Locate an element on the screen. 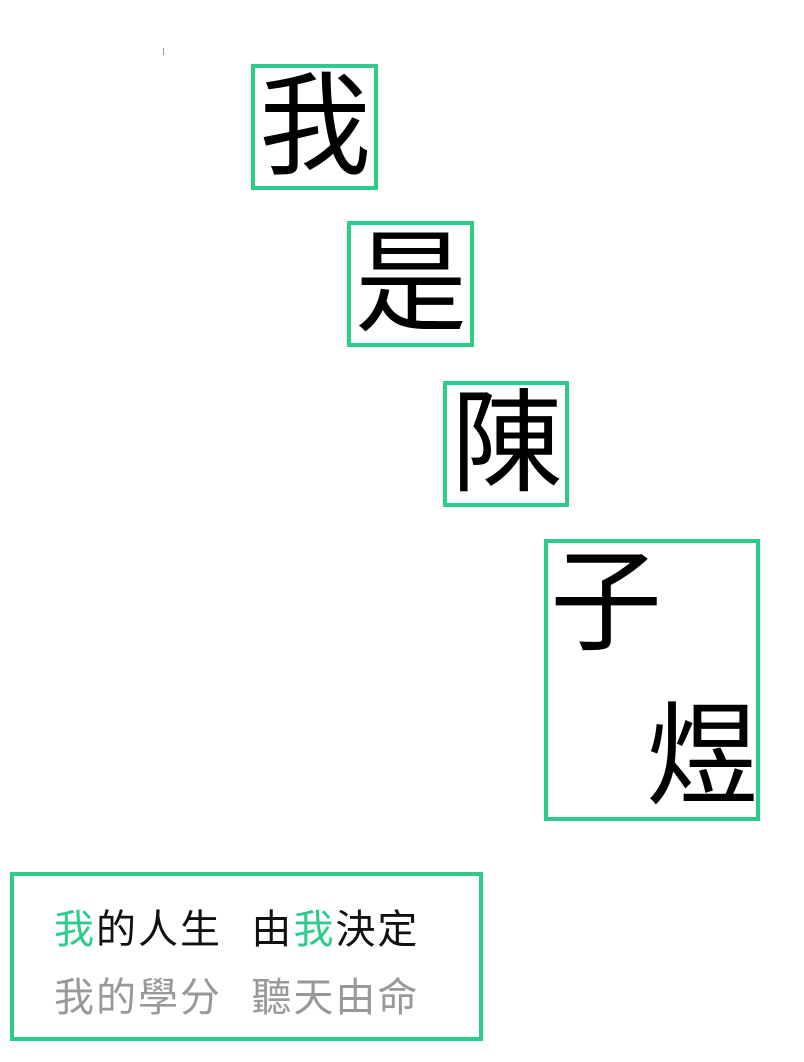 This screenshot has height=1062, width=804. char-box-2: 是 is located at coordinates (410, 284).